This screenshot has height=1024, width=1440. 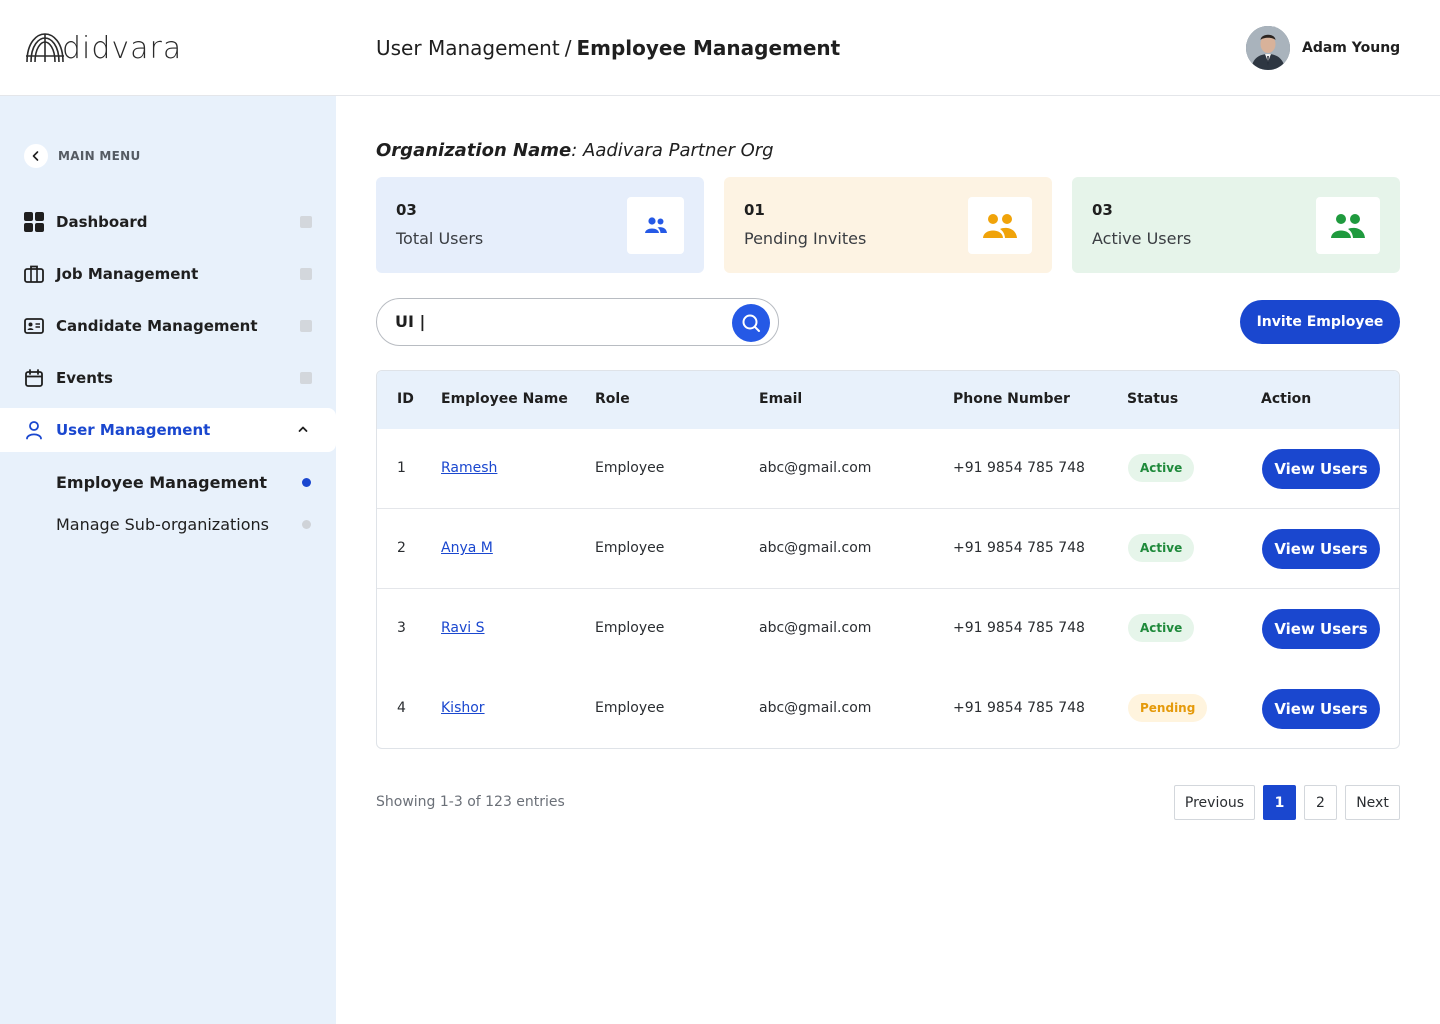 What do you see at coordinates (1286, 399) in the screenshot?
I see `column-header-action: Action` at bounding box center [1286, 399].